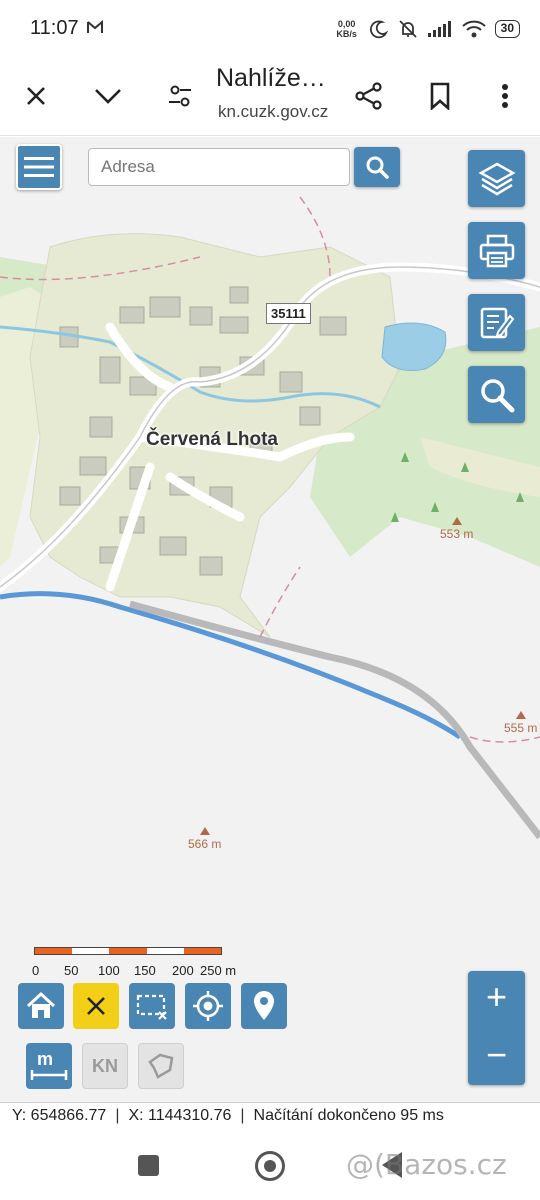  Describe the element at coordinates (205, 844) in the screenshot. I see `elevation-text: 566 m` at that location.